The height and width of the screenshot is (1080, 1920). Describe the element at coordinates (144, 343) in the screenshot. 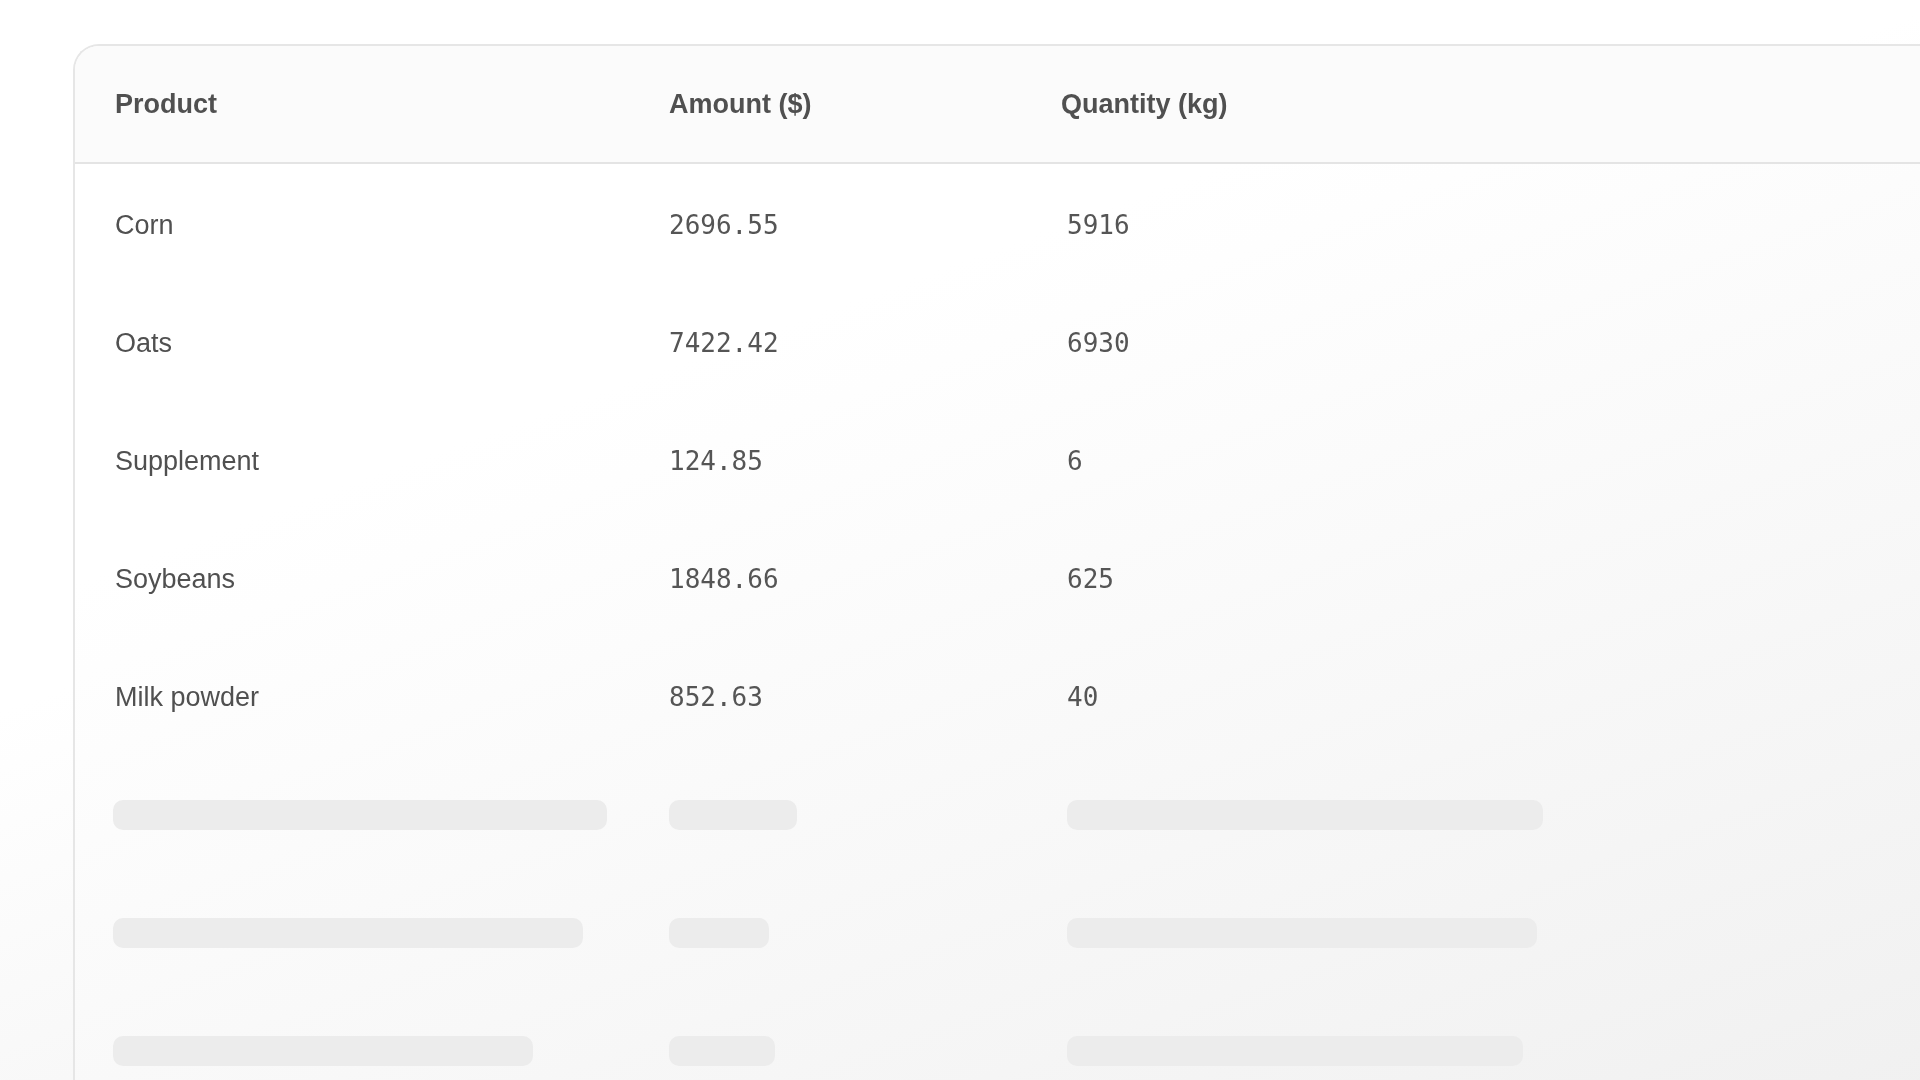

I see `table-cell: Oats` at that location.